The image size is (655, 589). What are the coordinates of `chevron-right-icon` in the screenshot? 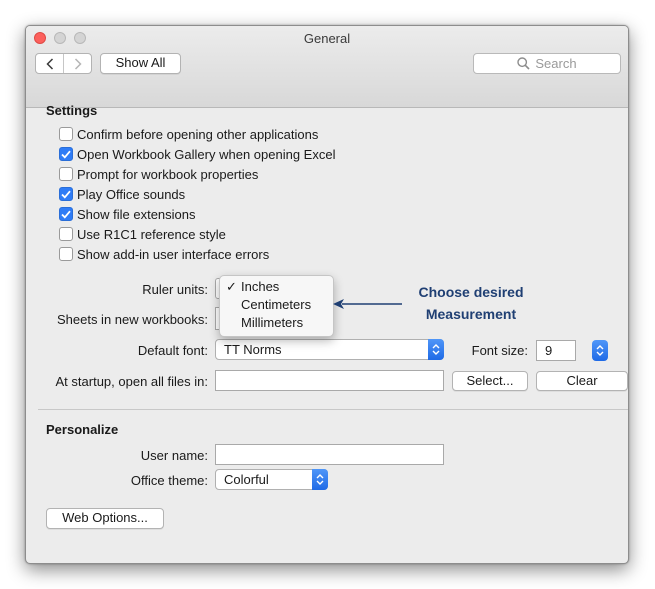 It's located at (78, 63).